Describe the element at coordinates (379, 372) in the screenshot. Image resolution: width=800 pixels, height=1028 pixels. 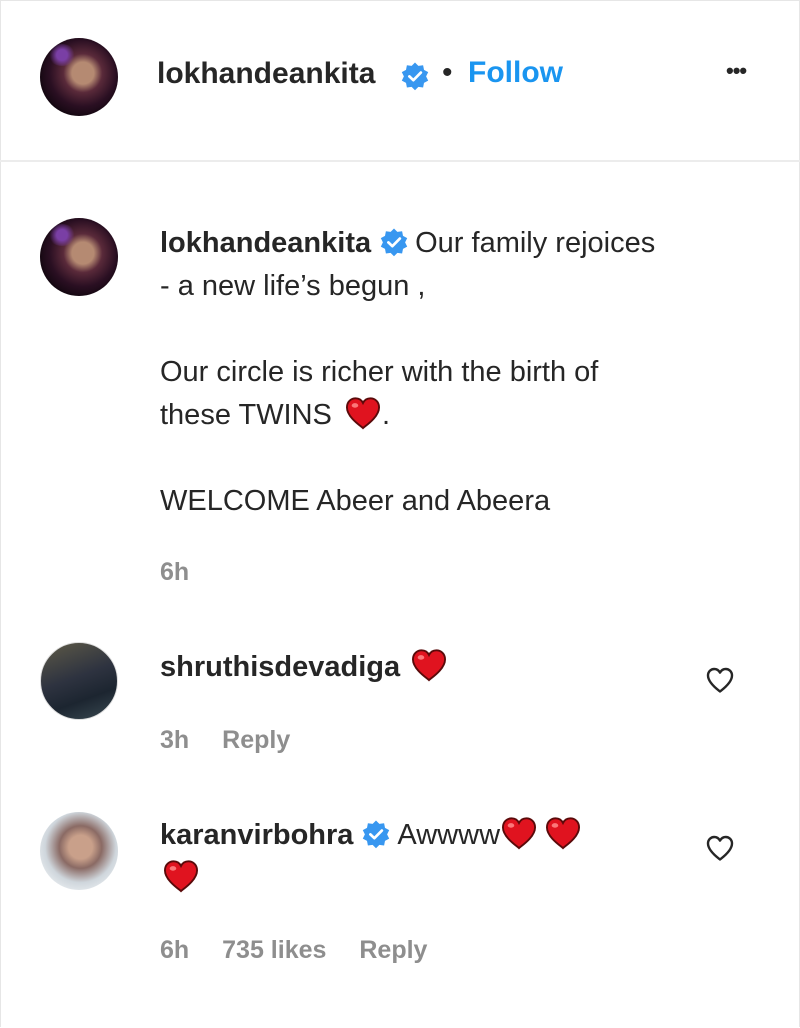
I see `caption-line-3: Our circle is richer with the birth of` at that location.